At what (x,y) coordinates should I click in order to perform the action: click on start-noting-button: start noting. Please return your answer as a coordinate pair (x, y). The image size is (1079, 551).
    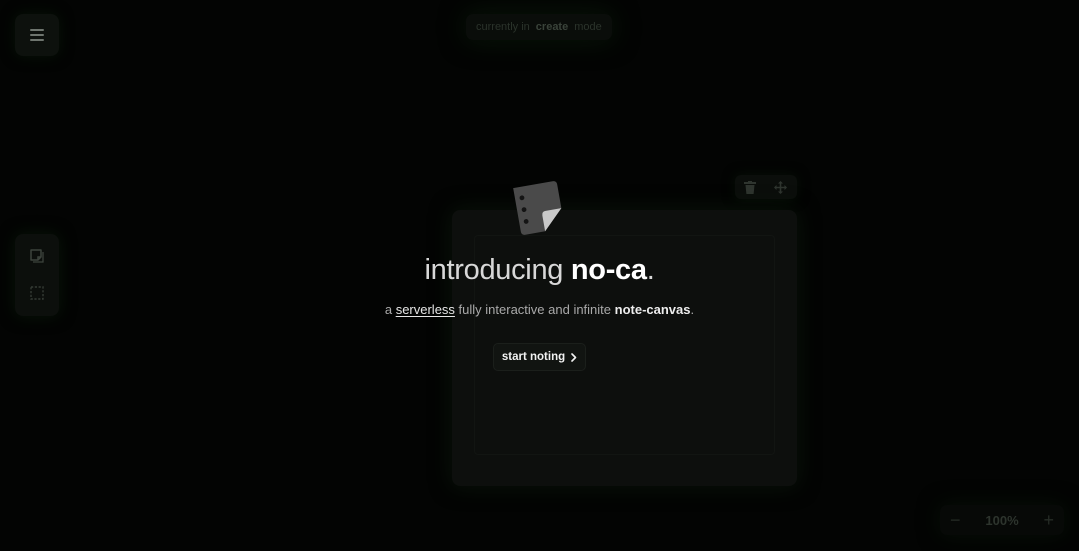
    Looking at the image, I should click on (539, 357).